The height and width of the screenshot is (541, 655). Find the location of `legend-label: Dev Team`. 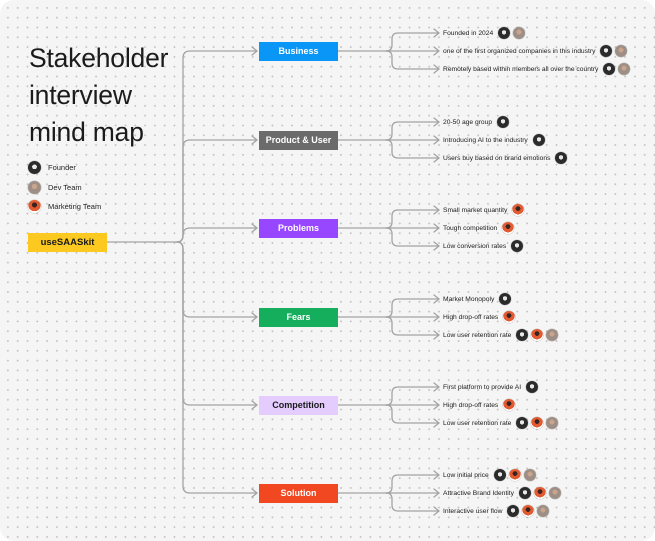

legend-label: Dev Team is located at coordinates (65, 187).